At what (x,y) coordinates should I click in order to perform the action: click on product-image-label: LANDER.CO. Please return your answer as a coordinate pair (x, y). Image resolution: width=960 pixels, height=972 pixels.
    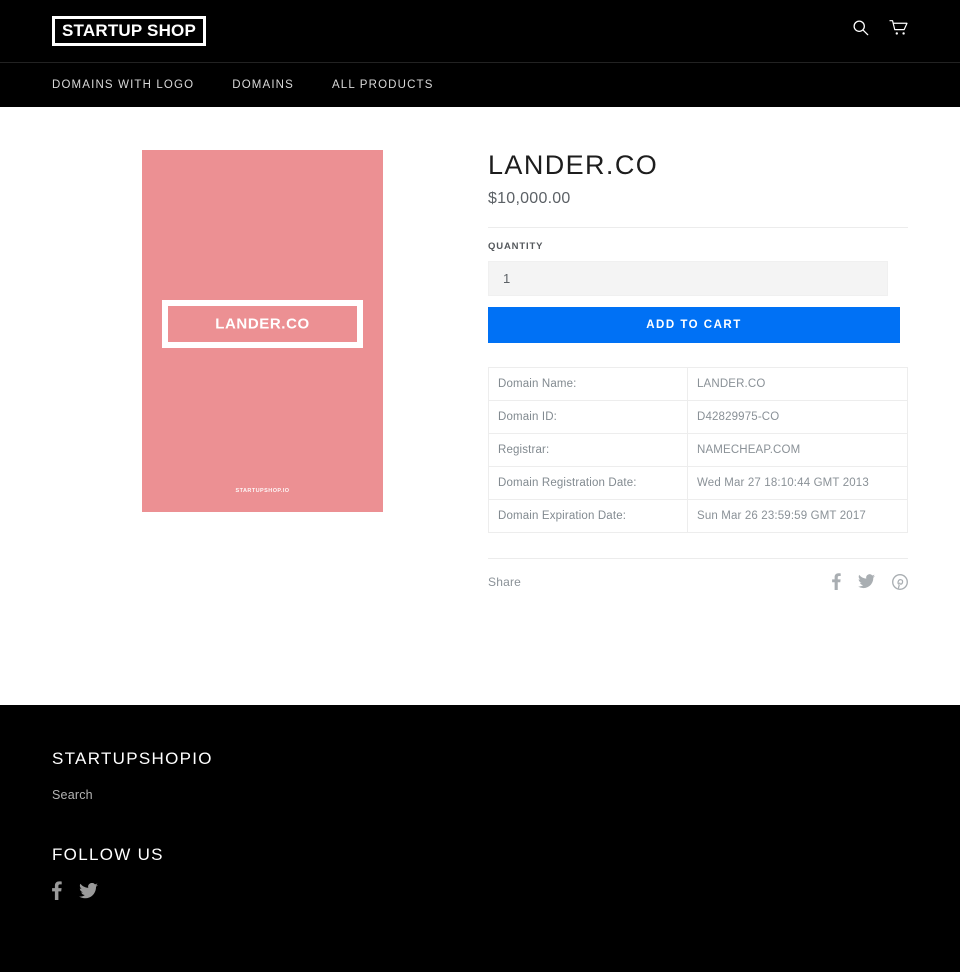
    Looking at the image, I should click on (262, 324).